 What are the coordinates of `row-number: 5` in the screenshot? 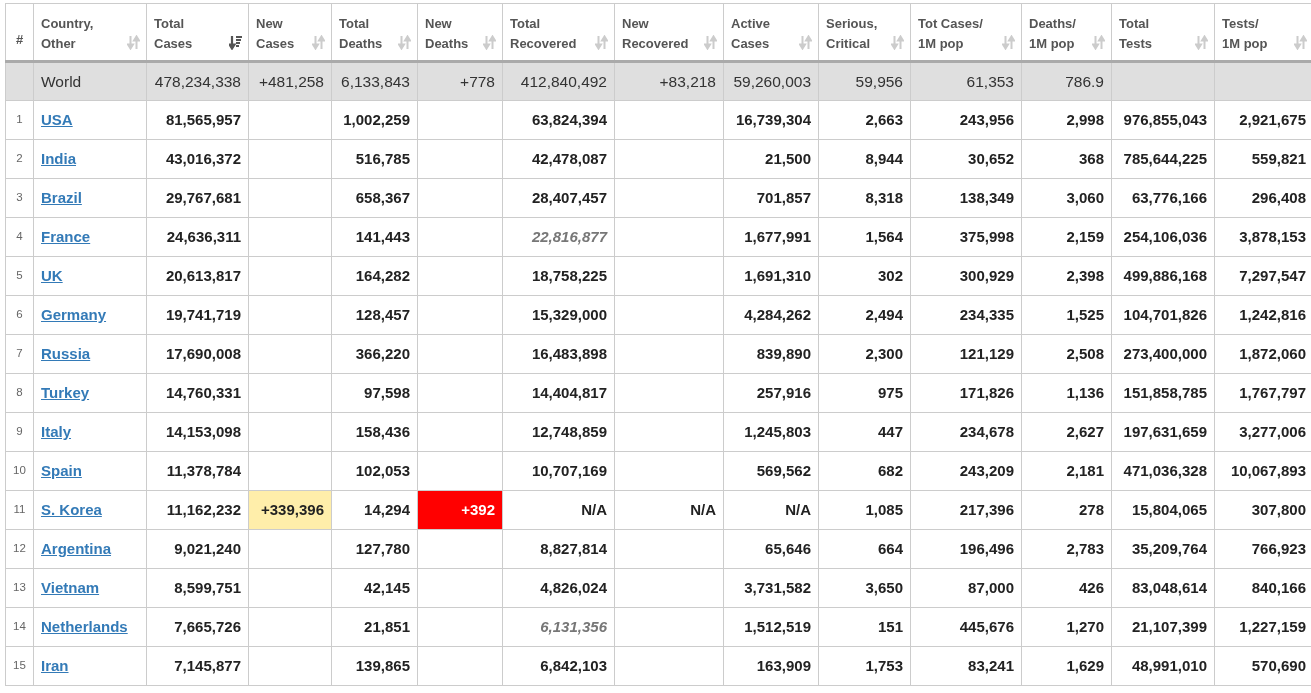 It's located at (19, 275).